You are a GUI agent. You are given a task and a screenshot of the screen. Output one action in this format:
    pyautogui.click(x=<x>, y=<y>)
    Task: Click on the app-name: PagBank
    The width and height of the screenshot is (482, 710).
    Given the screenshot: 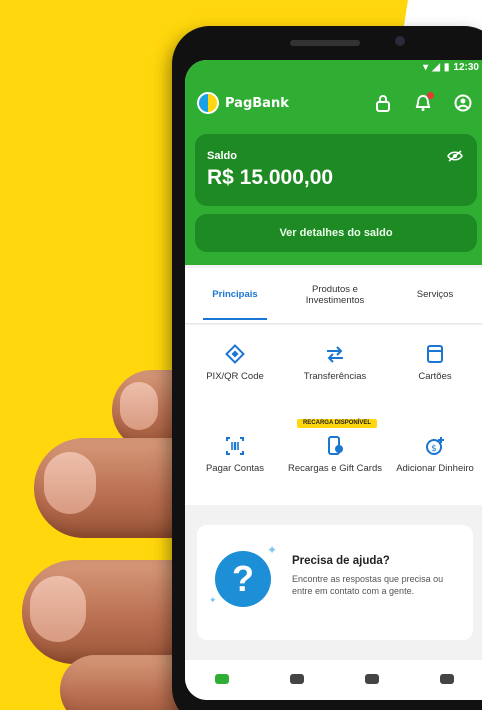 What is the action you would take?
    pyautogui.click(x=257, y=103)
    